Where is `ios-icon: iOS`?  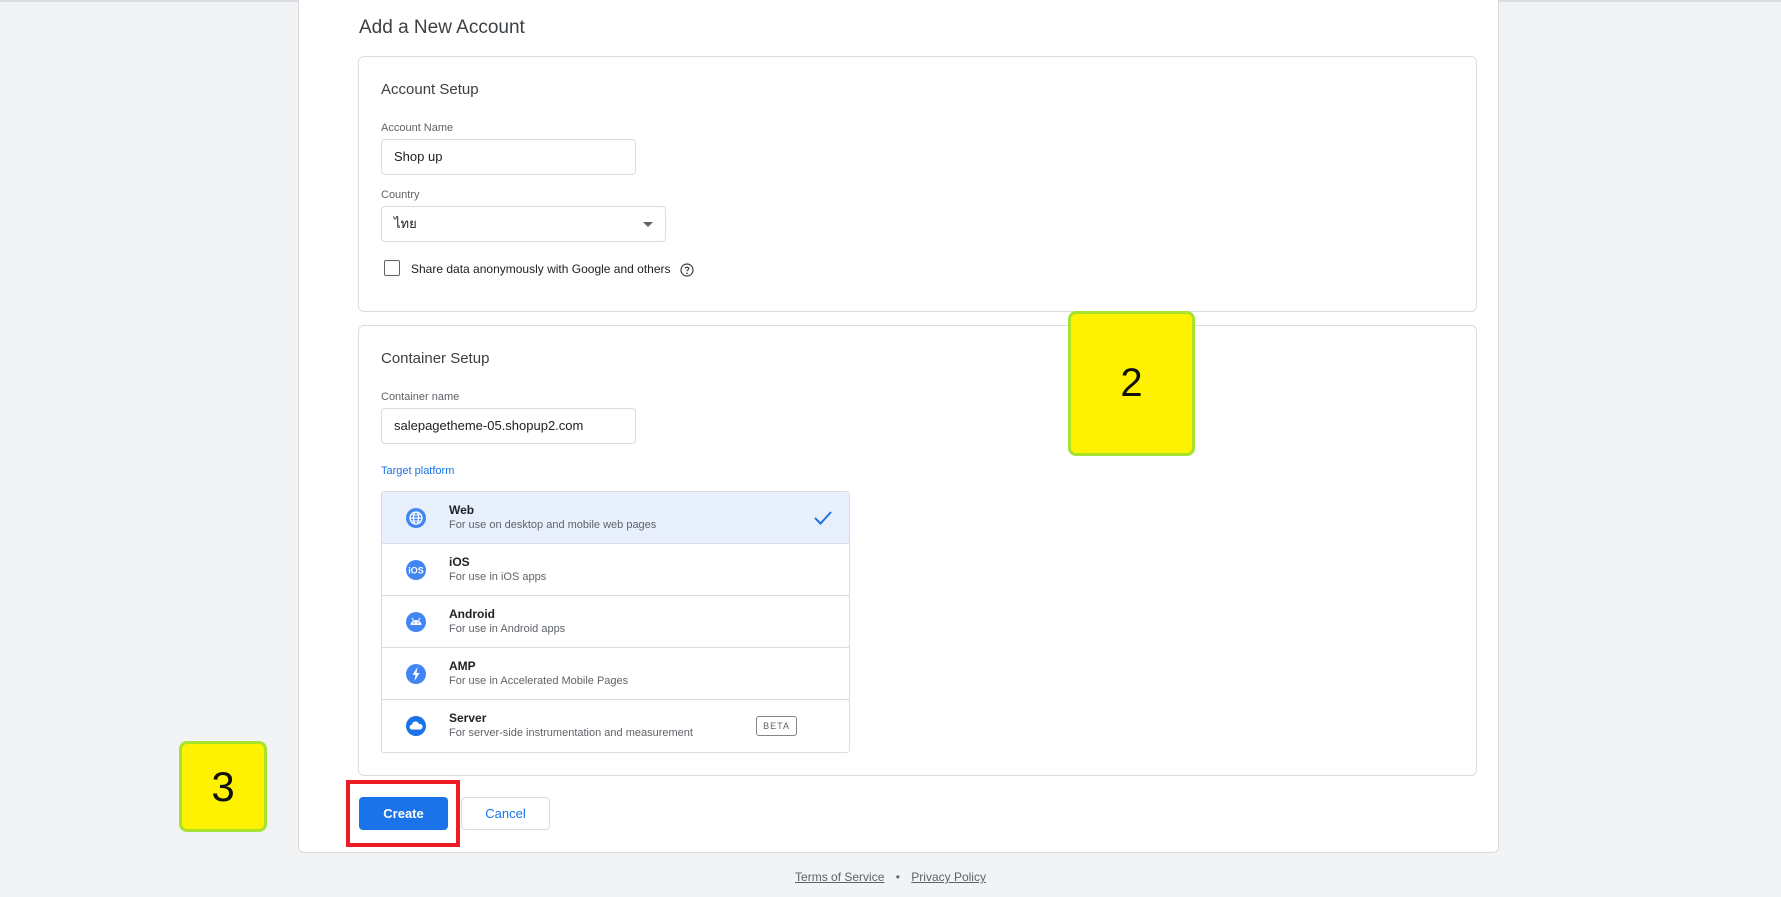
ios-icon: iOS is located at coordinates (416, 570).